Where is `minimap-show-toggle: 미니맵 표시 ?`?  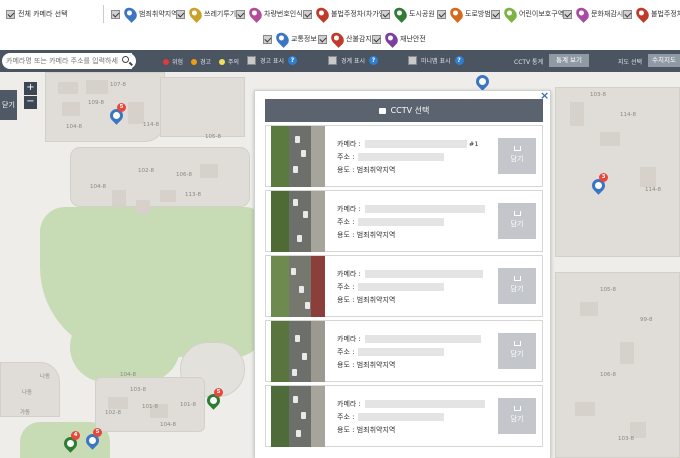
minimap-show-toggle: 미니맵 표시 ? is located at coordinates (436, 60).